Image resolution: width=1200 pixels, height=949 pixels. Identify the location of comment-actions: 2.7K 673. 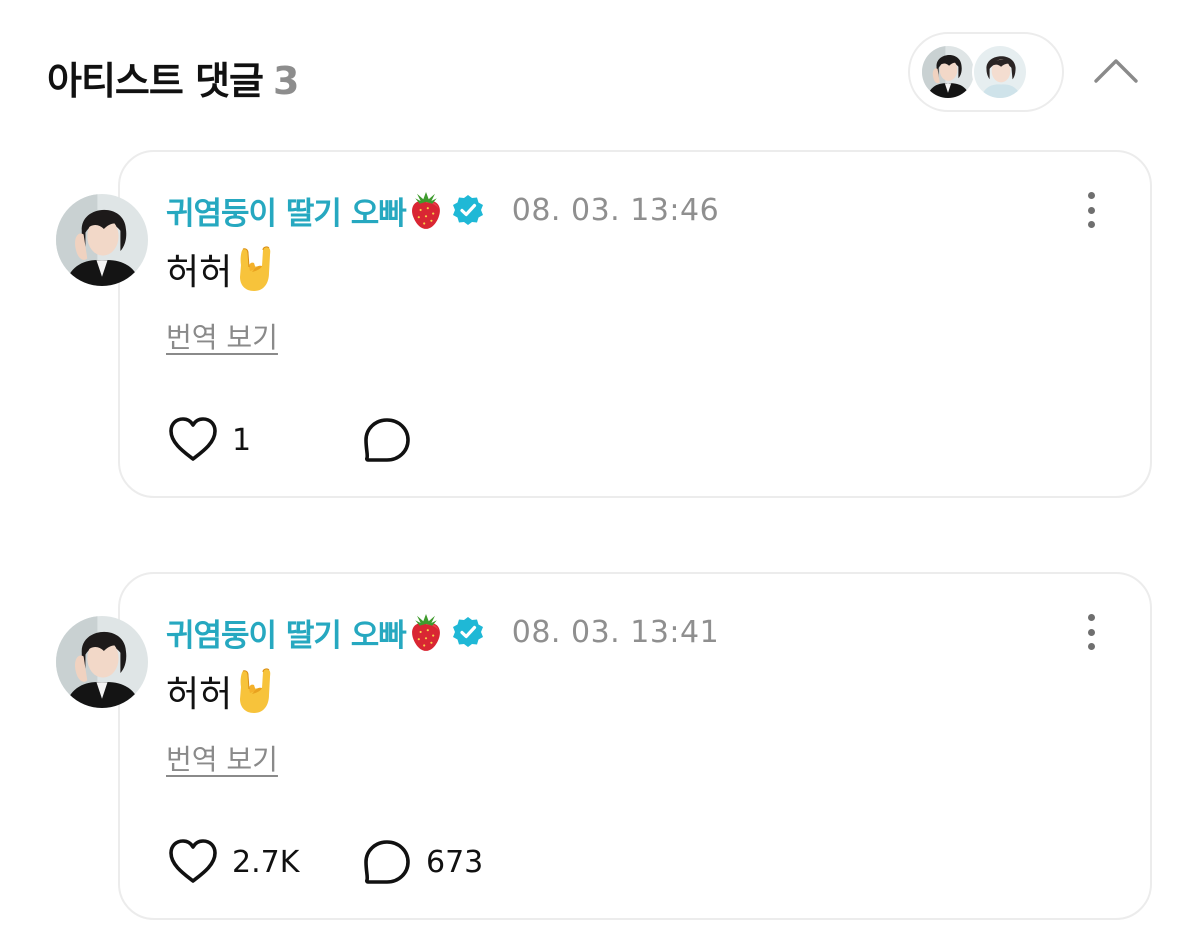
(324, 862).